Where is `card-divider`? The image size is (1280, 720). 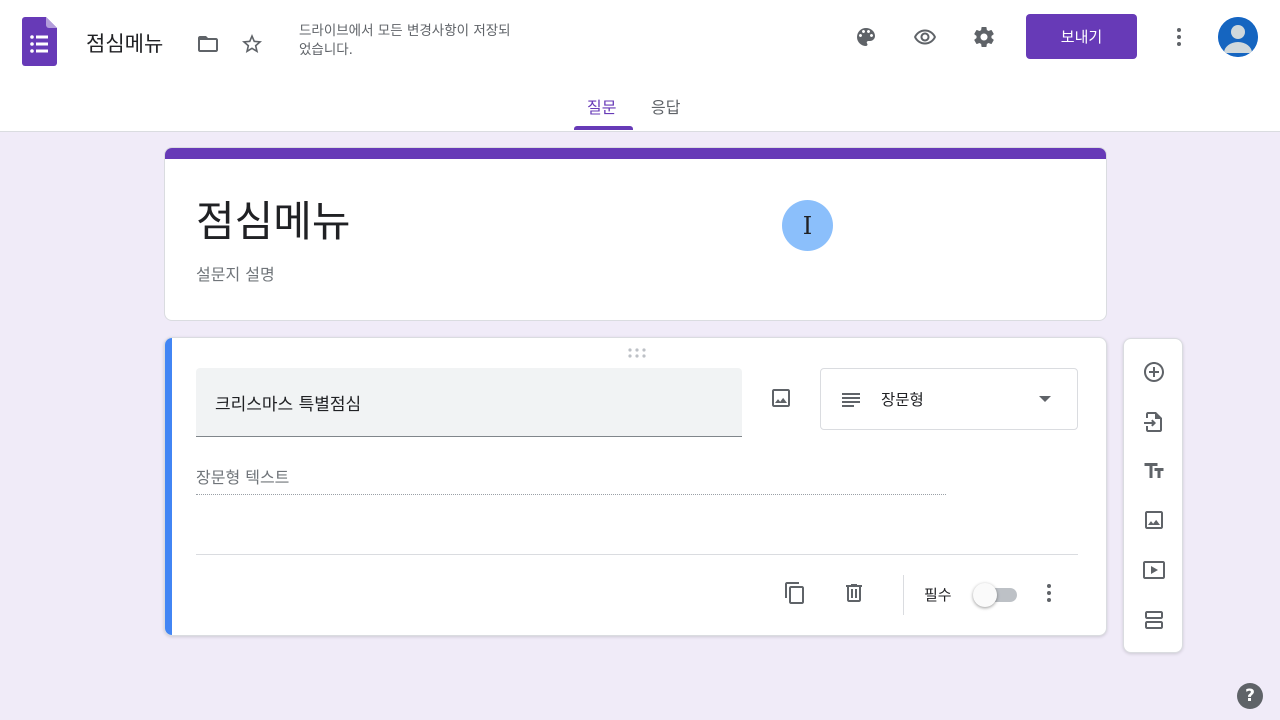 card-divider is located at coordinates (637, 554).